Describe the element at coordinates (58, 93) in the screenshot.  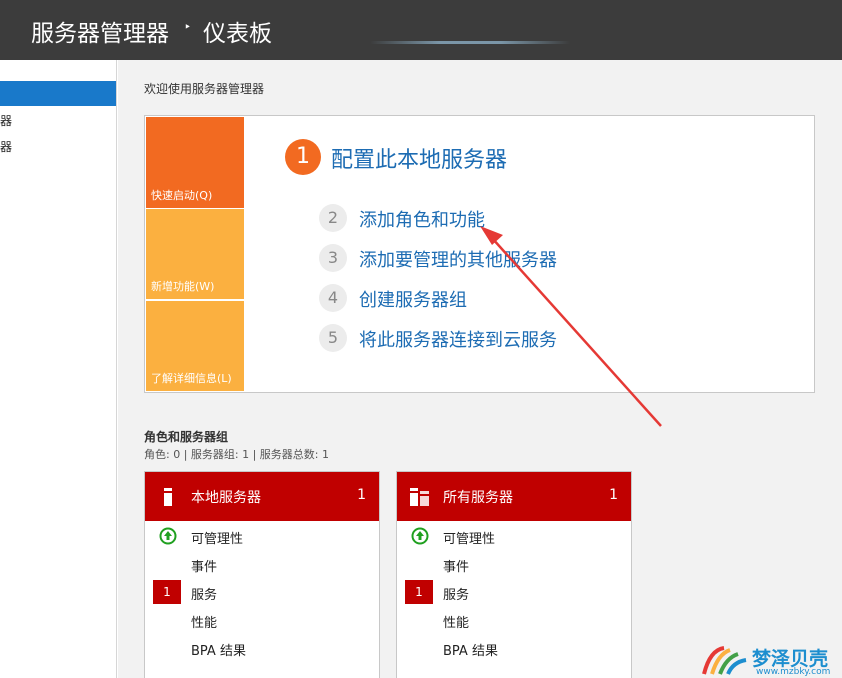
I see `sidebar-item-dashboard` at that location.